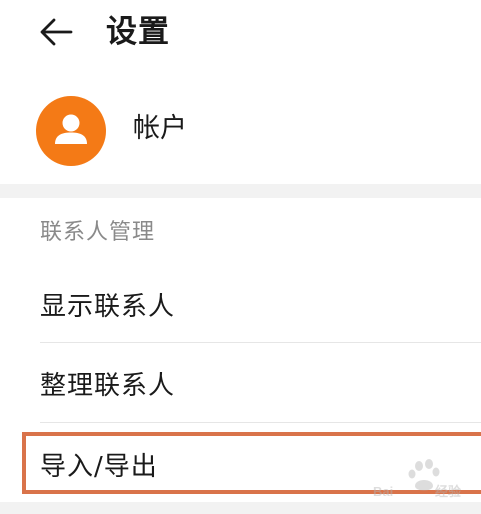  What do you see at coordinates (383, 491) in the screenshot?
I see `svg-text: Bai` at bounding box center [383, 491].